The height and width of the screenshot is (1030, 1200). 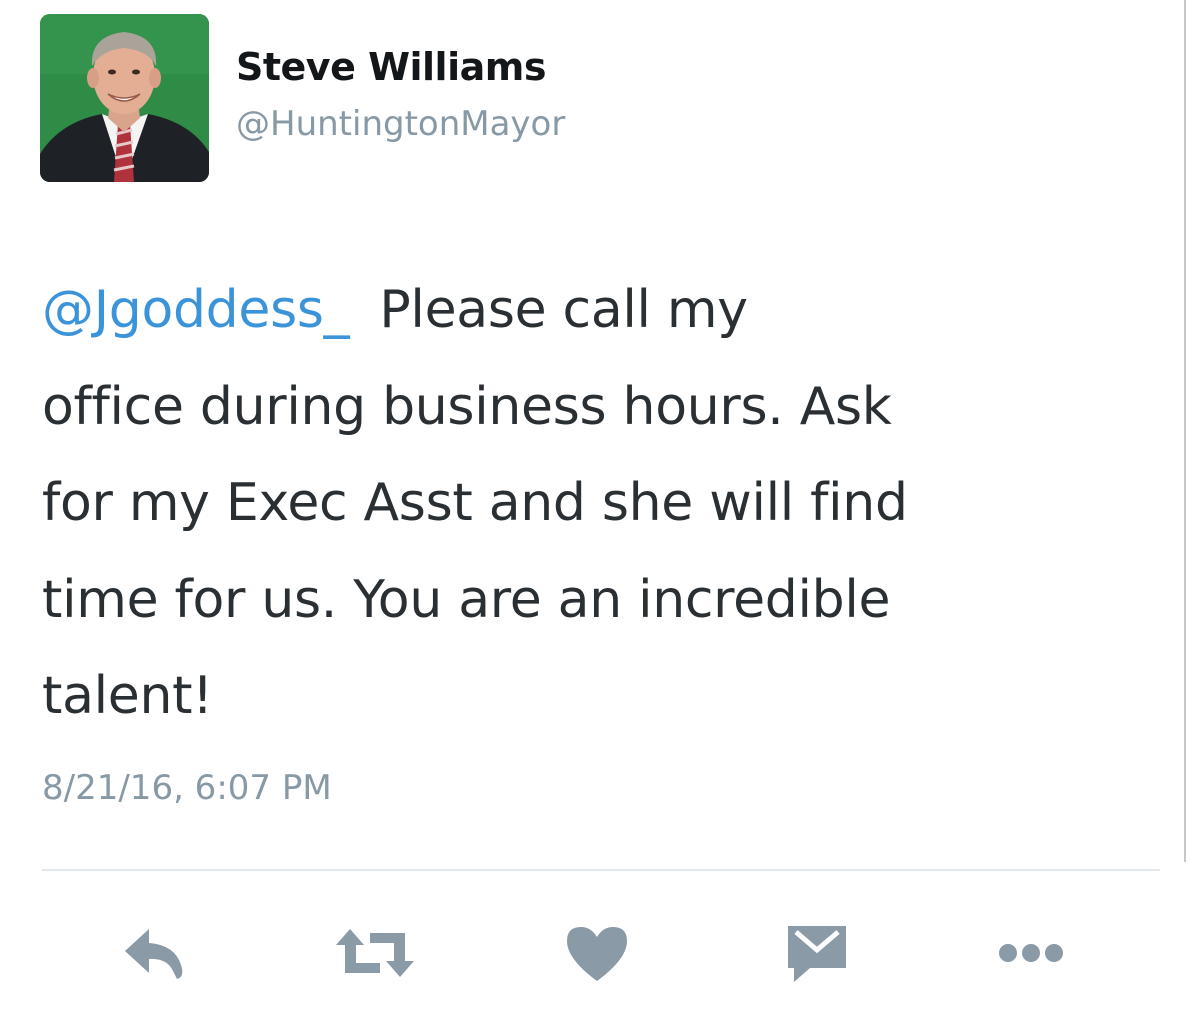 I want to click on tweet-line-1: @Jgoddess_ Please call my, so click(x=602, y=310).